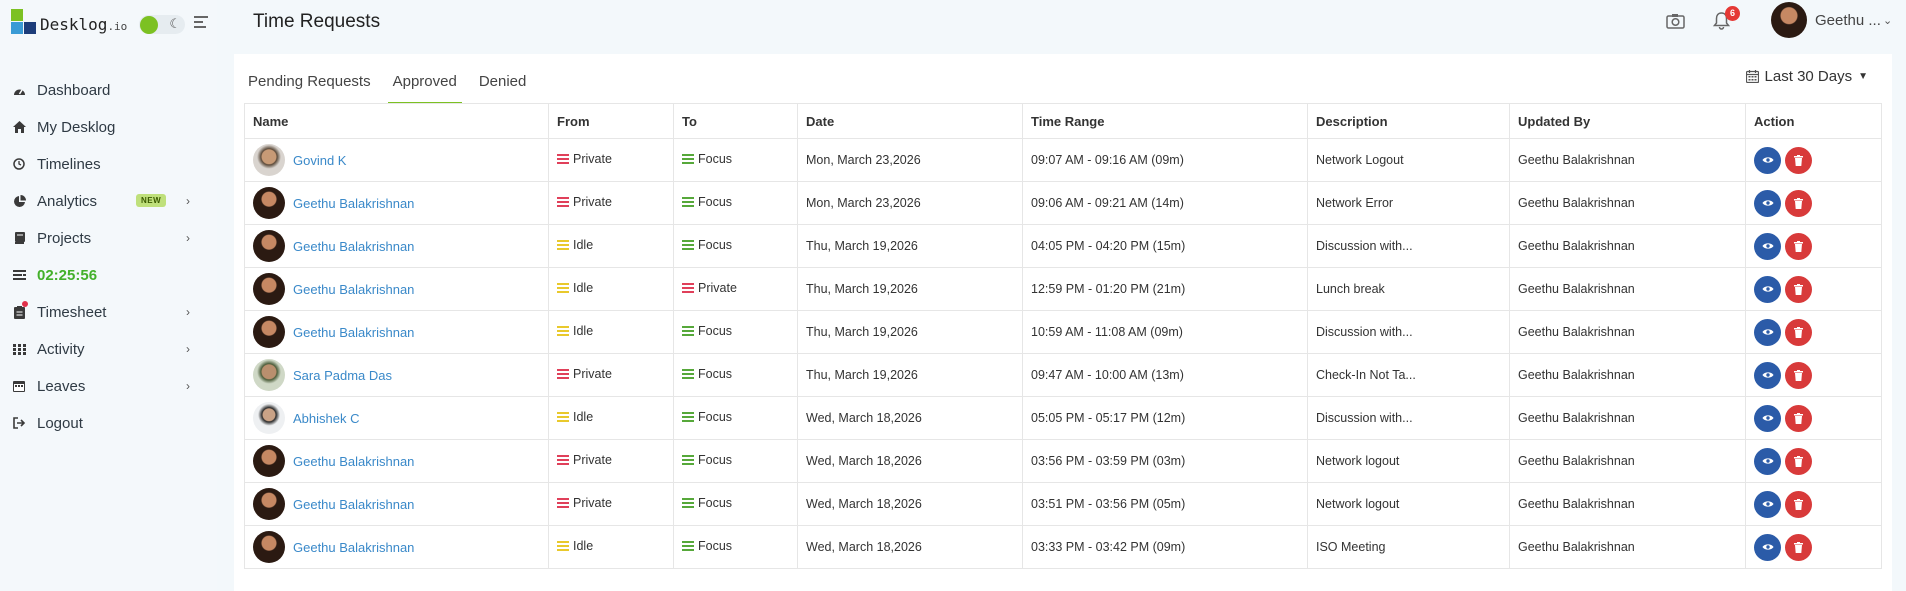 The height and width of the screenshot is (591, 1906). What do you see at coordinates (108, 275) in the screenshot?
I see `sidebar-item-timer: 02:25:56` at bounding box center [108, 275].